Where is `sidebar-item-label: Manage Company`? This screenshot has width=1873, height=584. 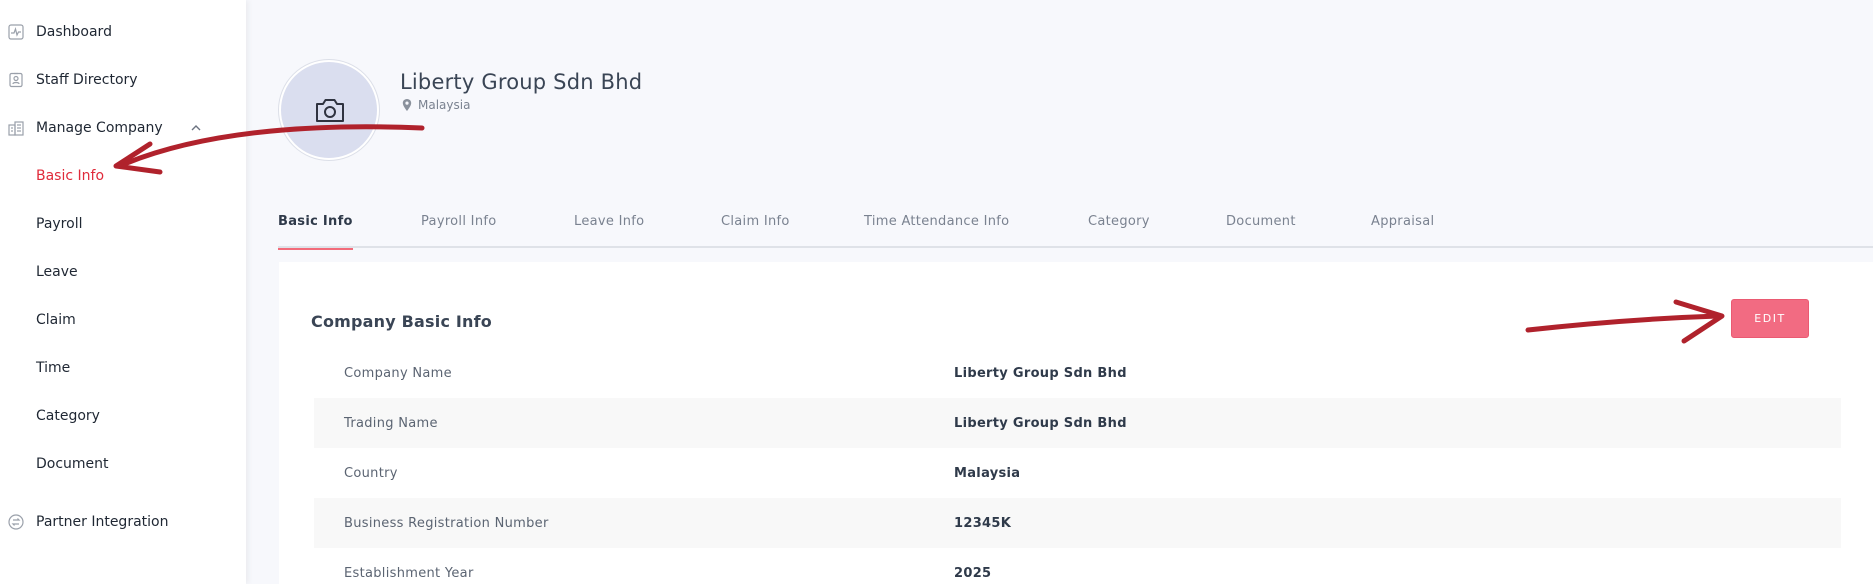 sidebar-item-label: Manage Company is located at coordinates (99, 128).